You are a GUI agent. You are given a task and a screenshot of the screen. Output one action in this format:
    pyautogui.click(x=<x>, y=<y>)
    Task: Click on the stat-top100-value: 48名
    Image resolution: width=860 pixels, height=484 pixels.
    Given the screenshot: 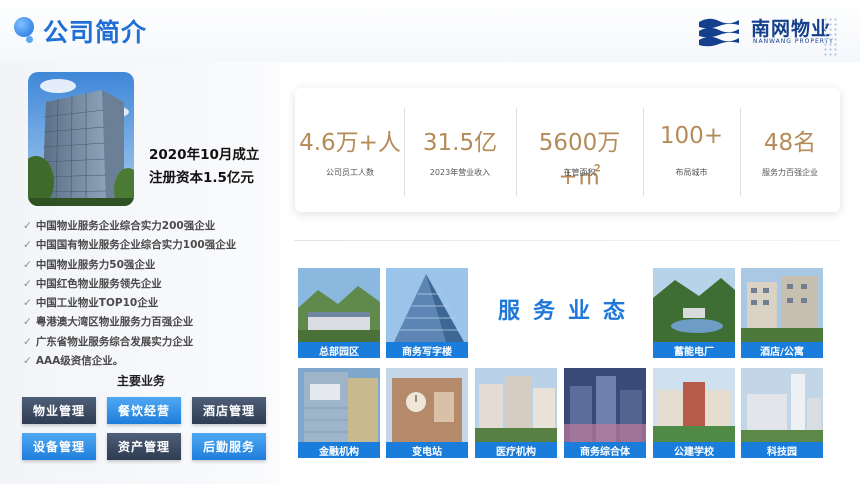 What is the action you would take?
    pyautogui.click(x=790, y=143)
    